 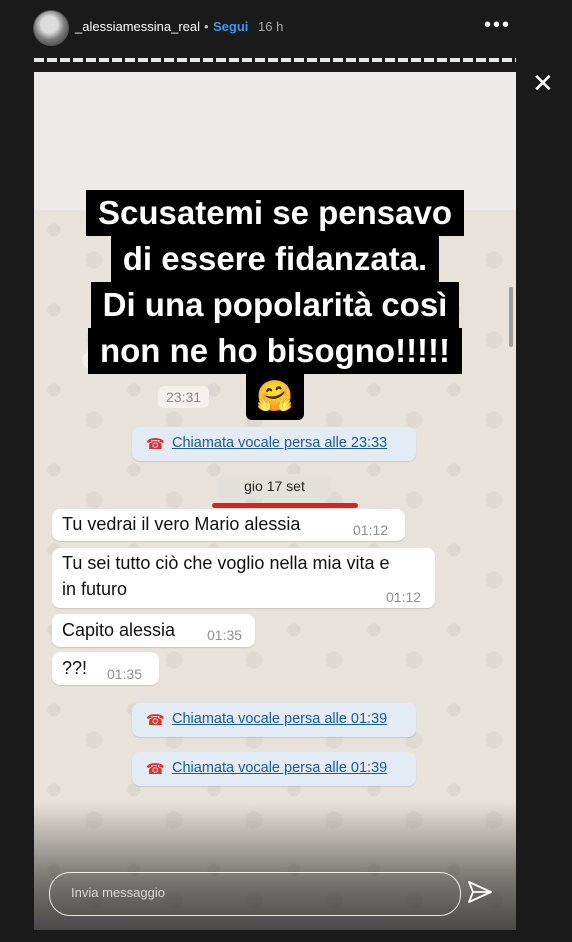 I want to click on story-header: _alessiamessina_real • Segui 16 h •••, so click(x=286, y=29).